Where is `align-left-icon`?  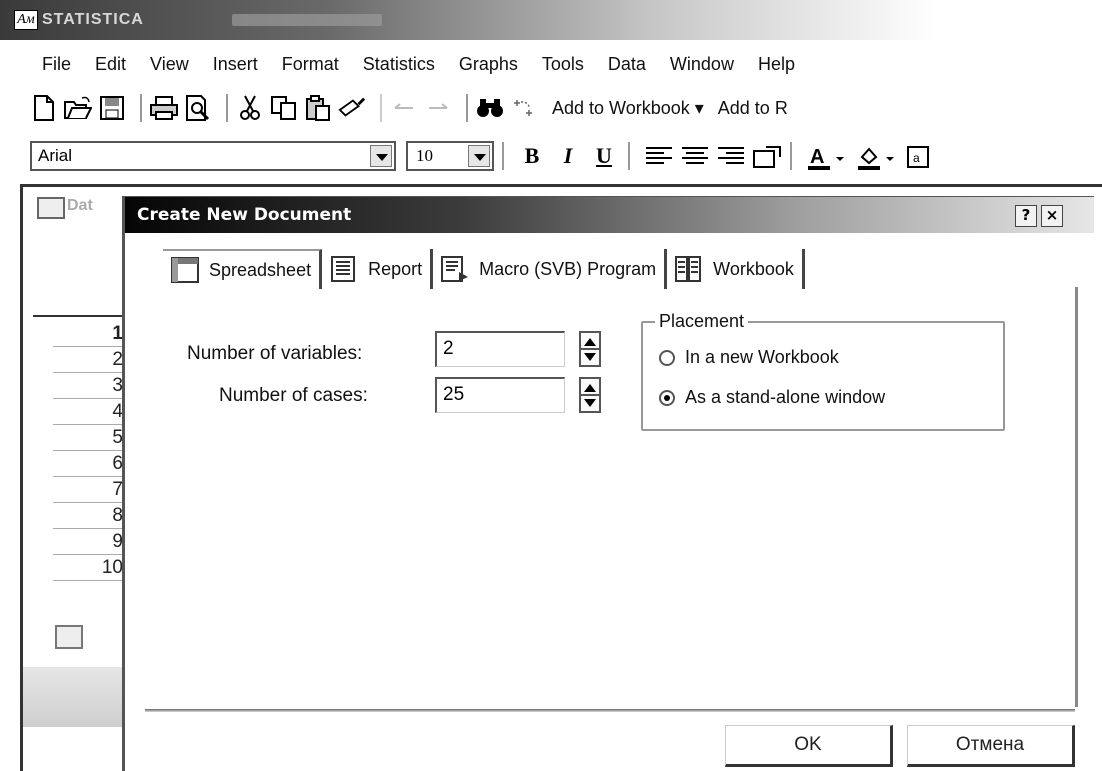 align-left-icon is located at coordinates (659, 156).